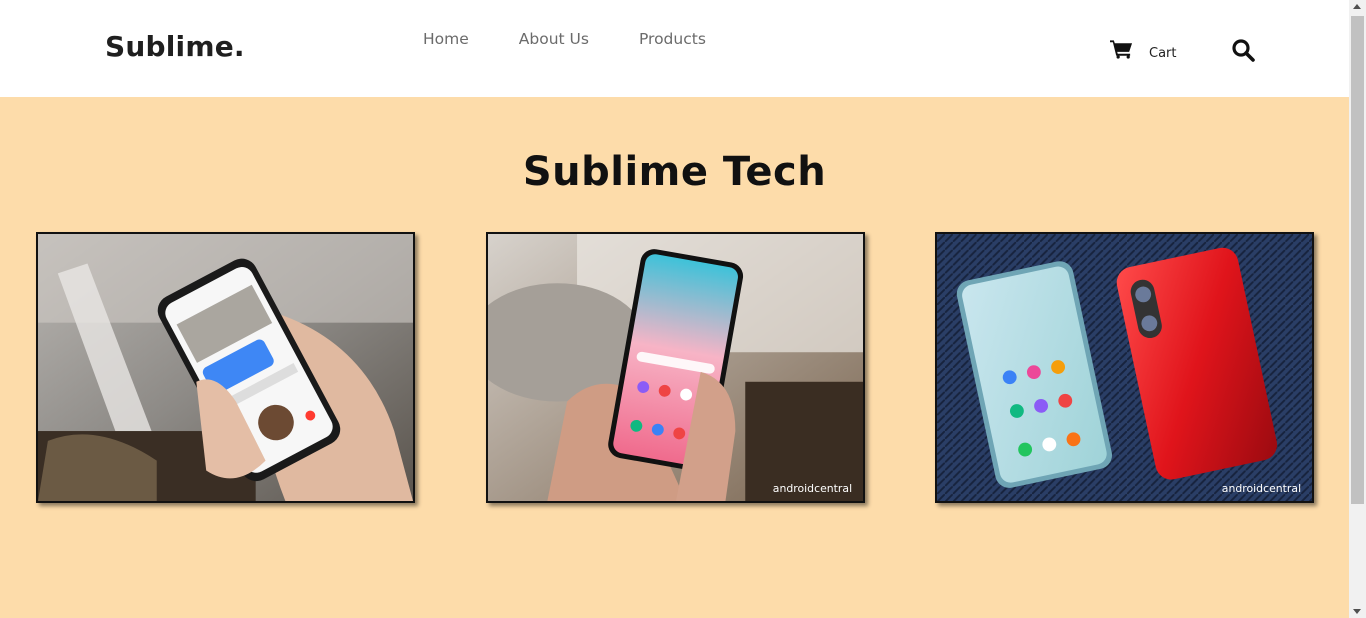  What do you see at coordinates (672, 39) in the screenshot?
I see `nav-products-link: Products` at bounding box center [672, 39].